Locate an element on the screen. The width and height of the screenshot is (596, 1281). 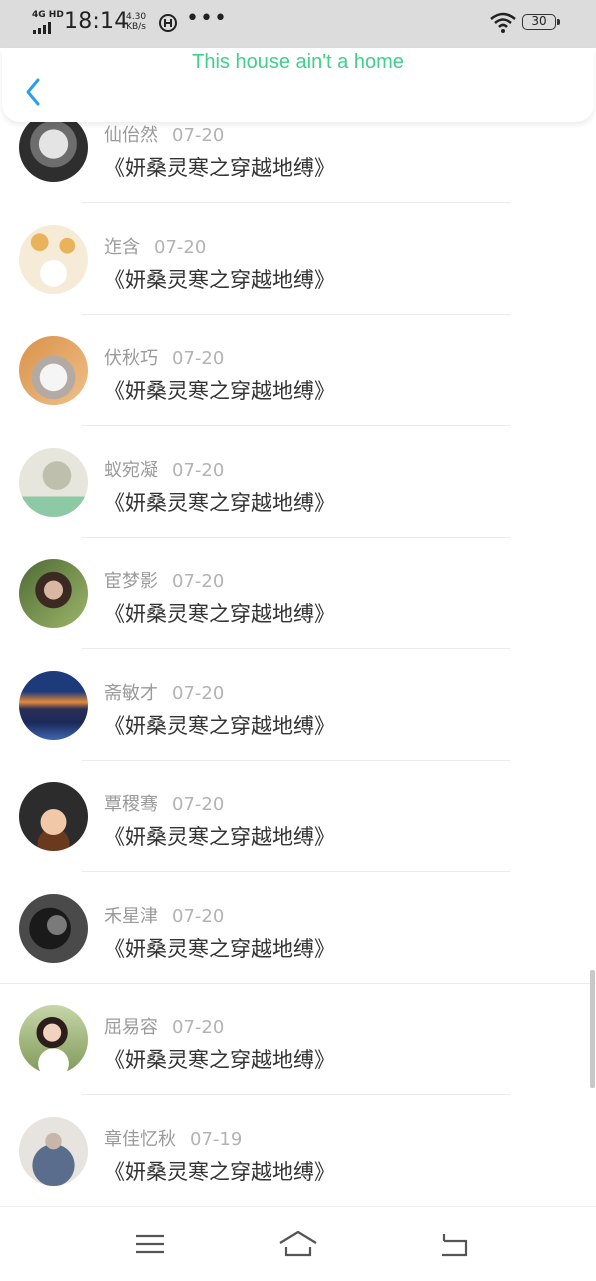
notification-icon is located at coordinates (168, 23).